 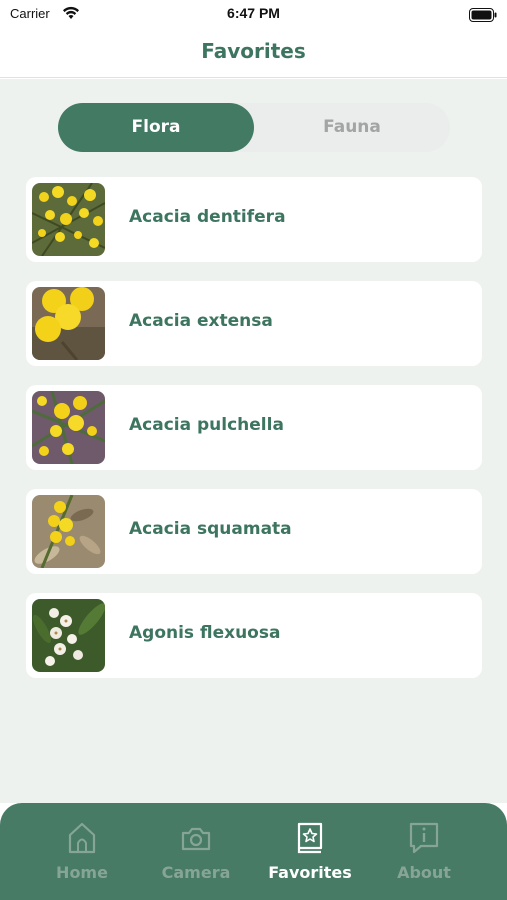 What do you see at coordinates (68, 427) in the screenshot?
I see `acacia-pulchella-photo` at bounding box center [68, 427].